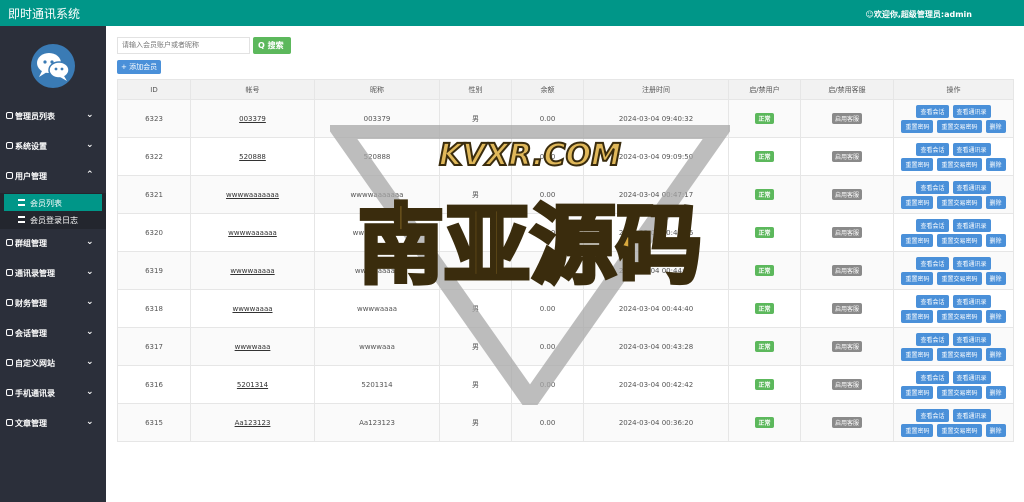 Image resolution: width=1024 pixels, height=502 pixels. I want to click on sidebar-item-settings: 系统设置 ⌄, so click(53, 147).